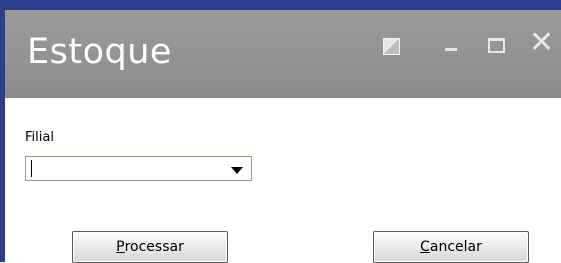 This screenshot has height=263, width=561. What do you see at coordinates (154, 247) in the screenshot?
I see `processar-label: rocessar` at bounding box center [154, 247].